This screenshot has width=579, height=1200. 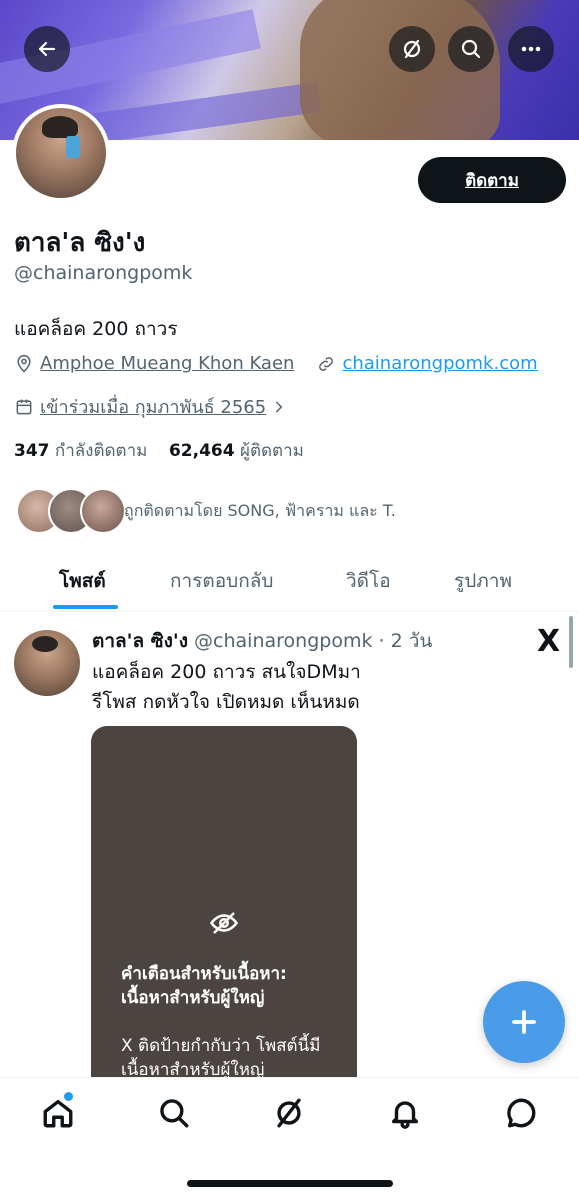 What do you see at coordinates (82, 581) in the screenshot?
I see `tab-posts: โพสต์` at bounding box center [82, 581].